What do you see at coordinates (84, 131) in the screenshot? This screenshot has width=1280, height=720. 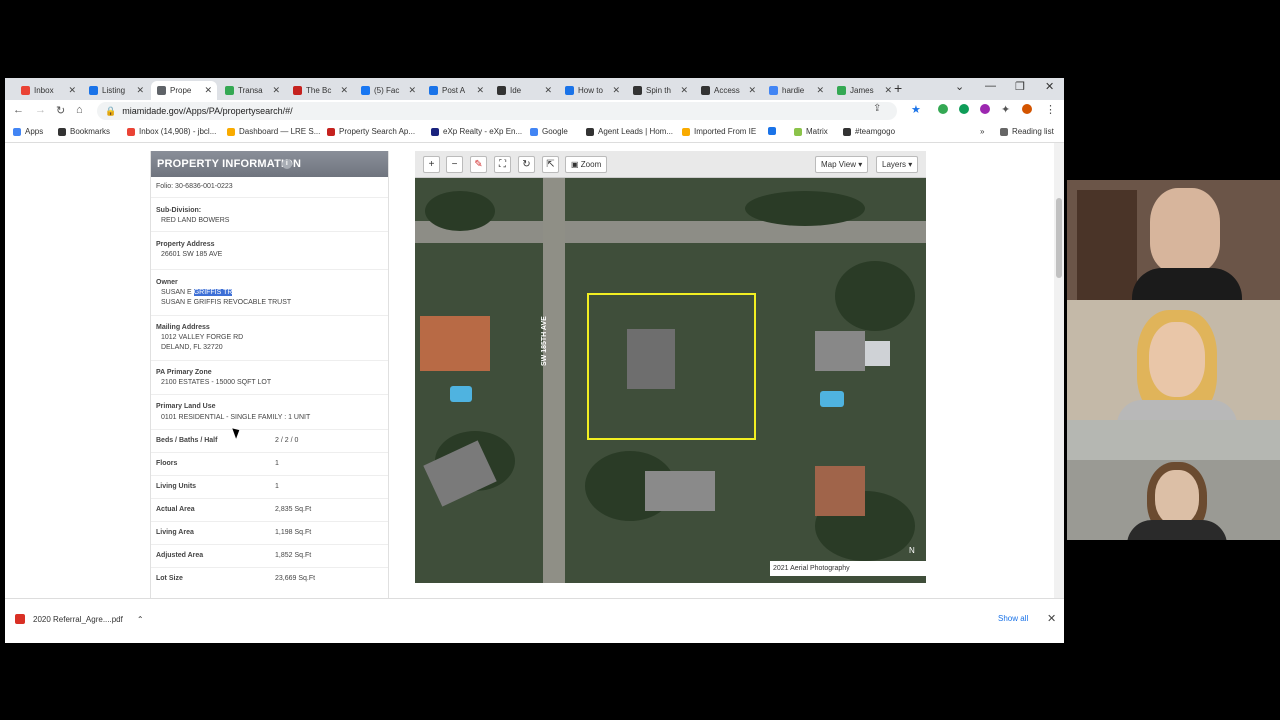 I see `bookmark-item: Bookmarks` at bounding box center [84, 131].